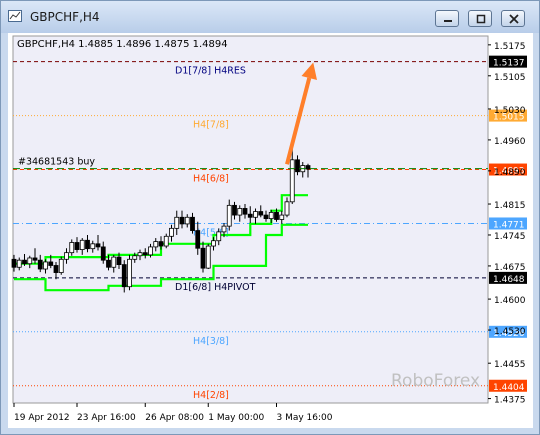 This screenshot has width=540, height=435. Describe the element at coordinates (42, 418) in the screenshot. I see `x-tick-label: 19 Apr 2012` at that location.